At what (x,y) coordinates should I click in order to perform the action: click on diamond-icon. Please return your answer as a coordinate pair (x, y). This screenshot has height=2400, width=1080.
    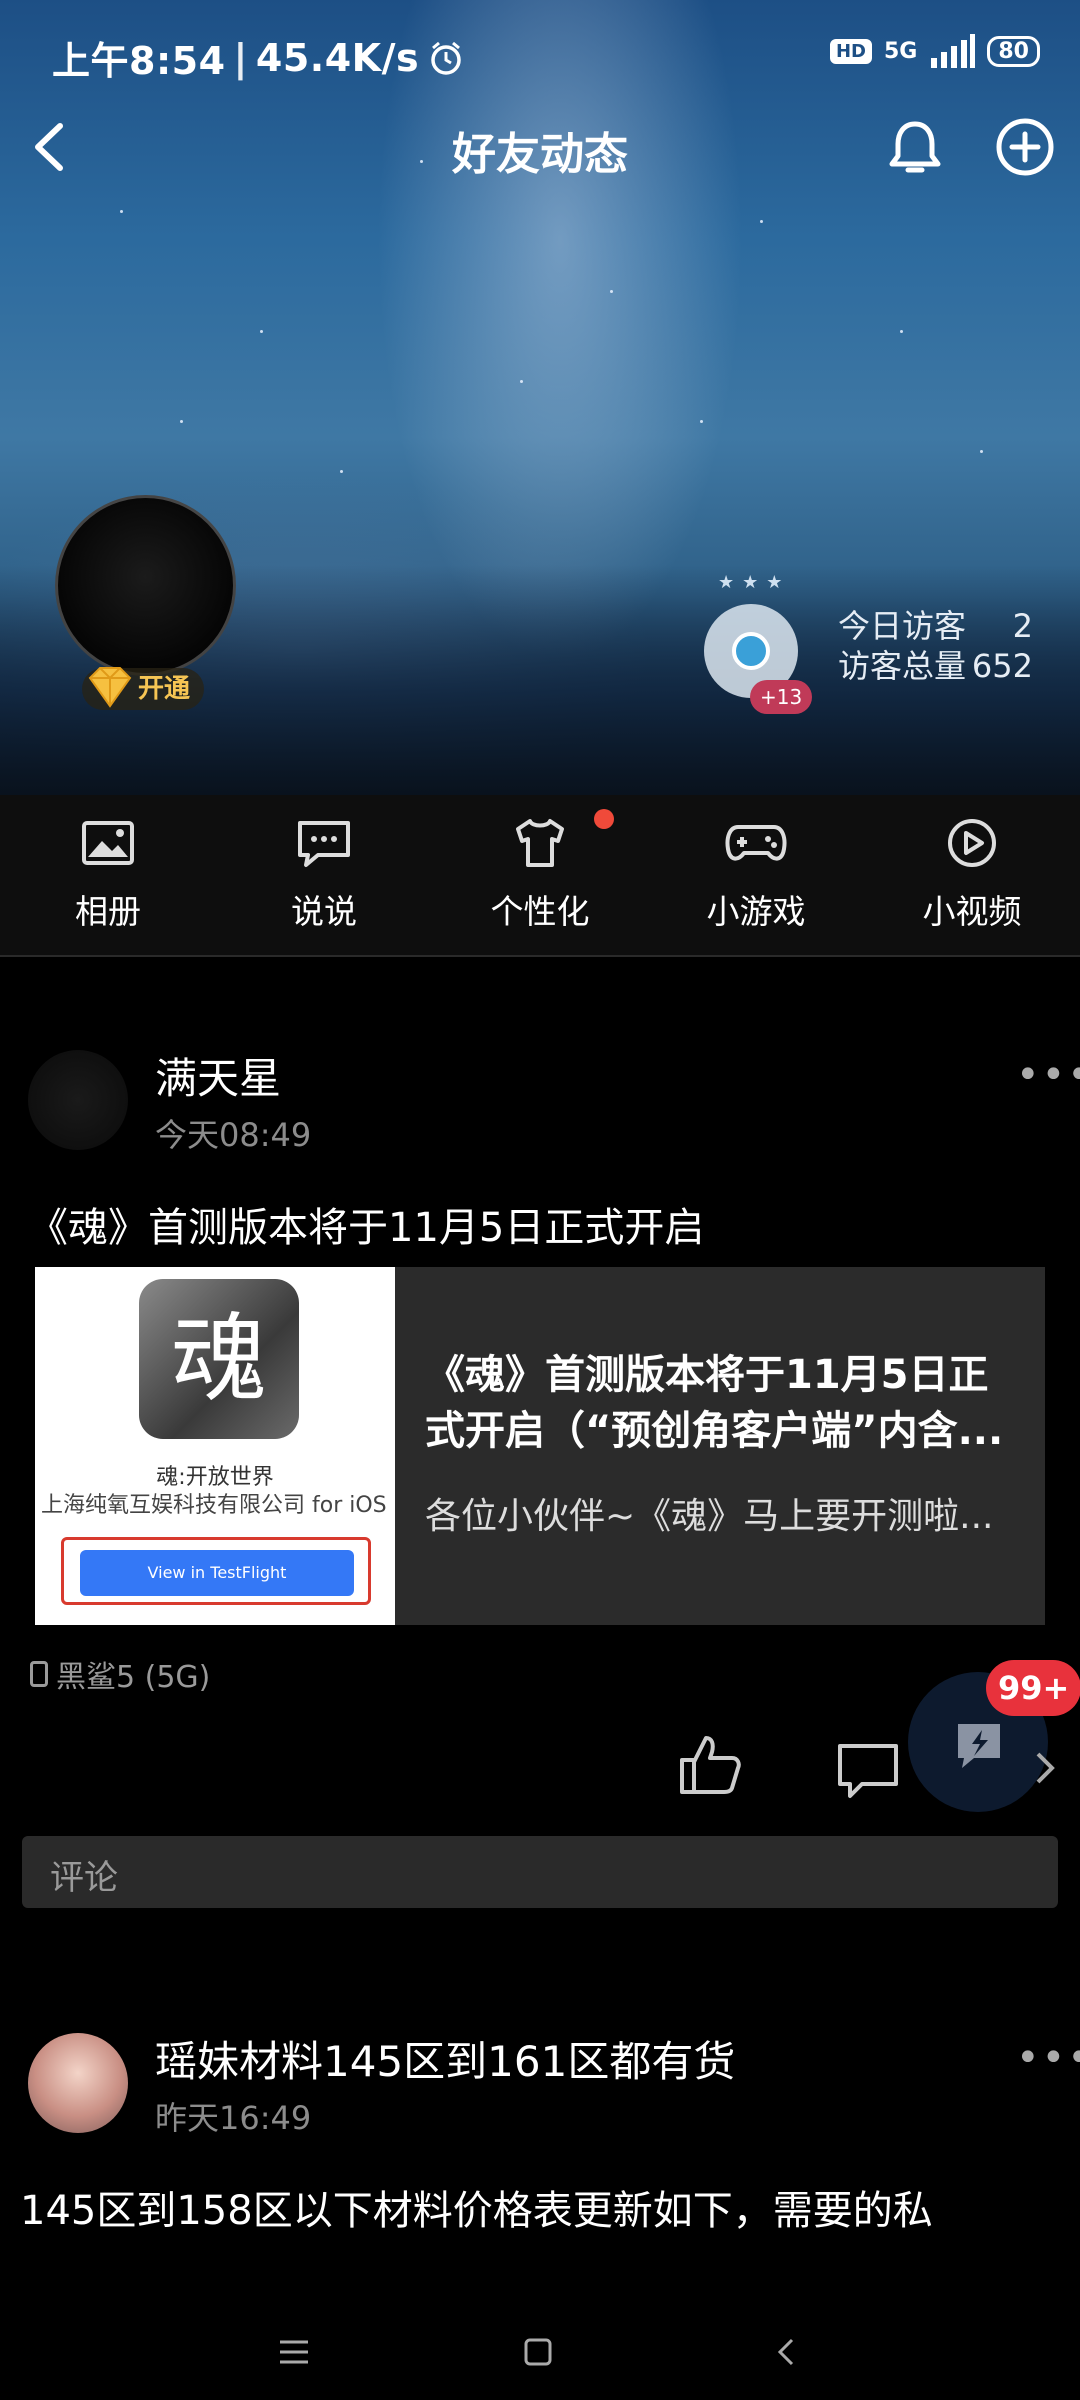
    Looking at the image, I should click on (110, 687).